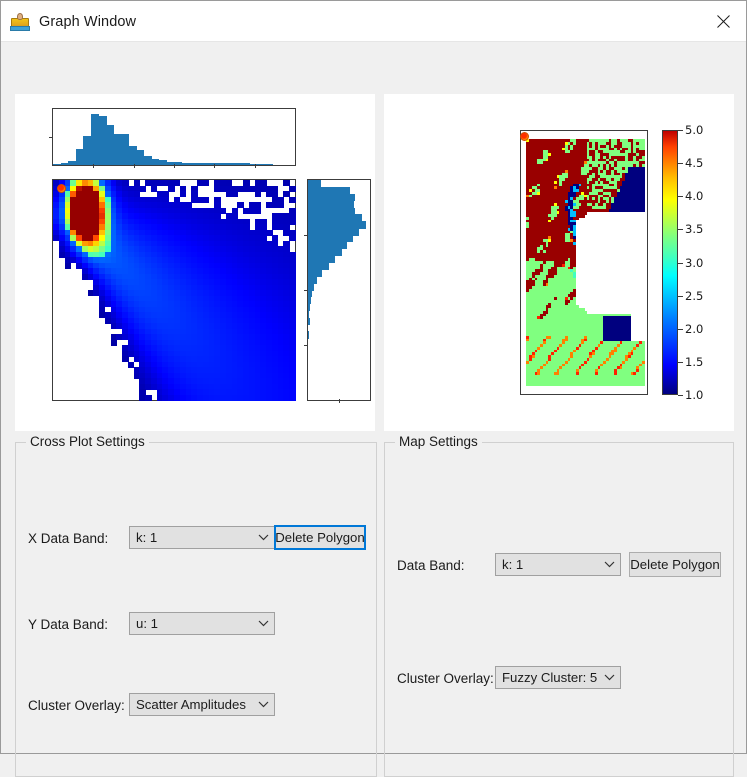 This screenshot has height=777, width=747. What do you see at coordinates (191, 537) in the screenshot?
I see `x-data-band-value: k: 1` at bounding box center [191, 537].